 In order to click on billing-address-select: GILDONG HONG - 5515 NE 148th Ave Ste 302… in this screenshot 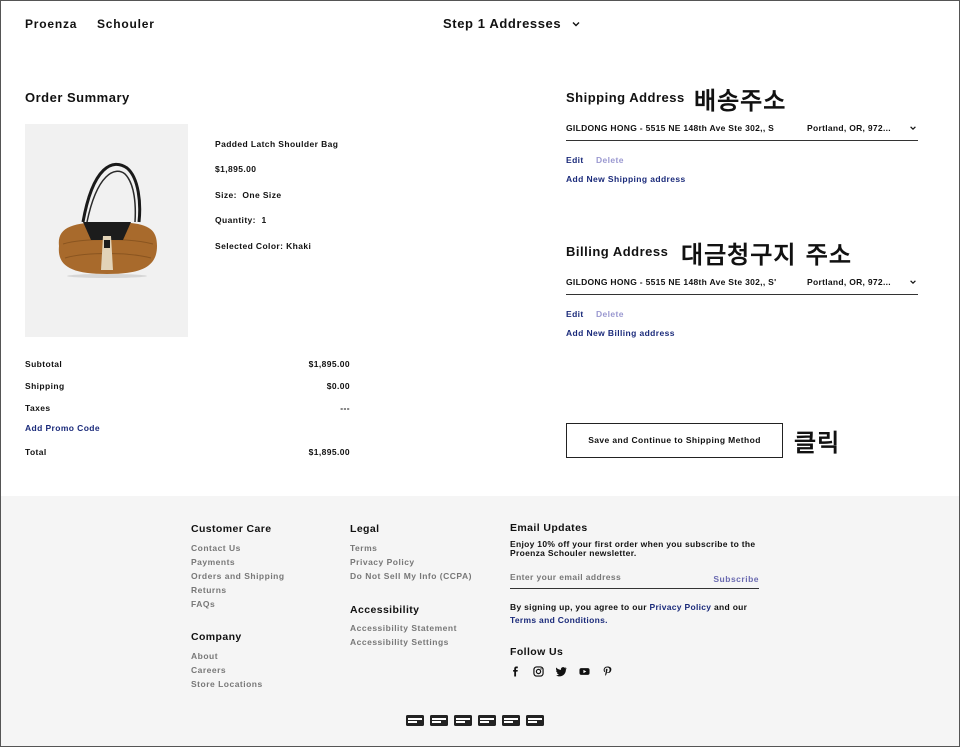, I will do `click(742, 285)`.